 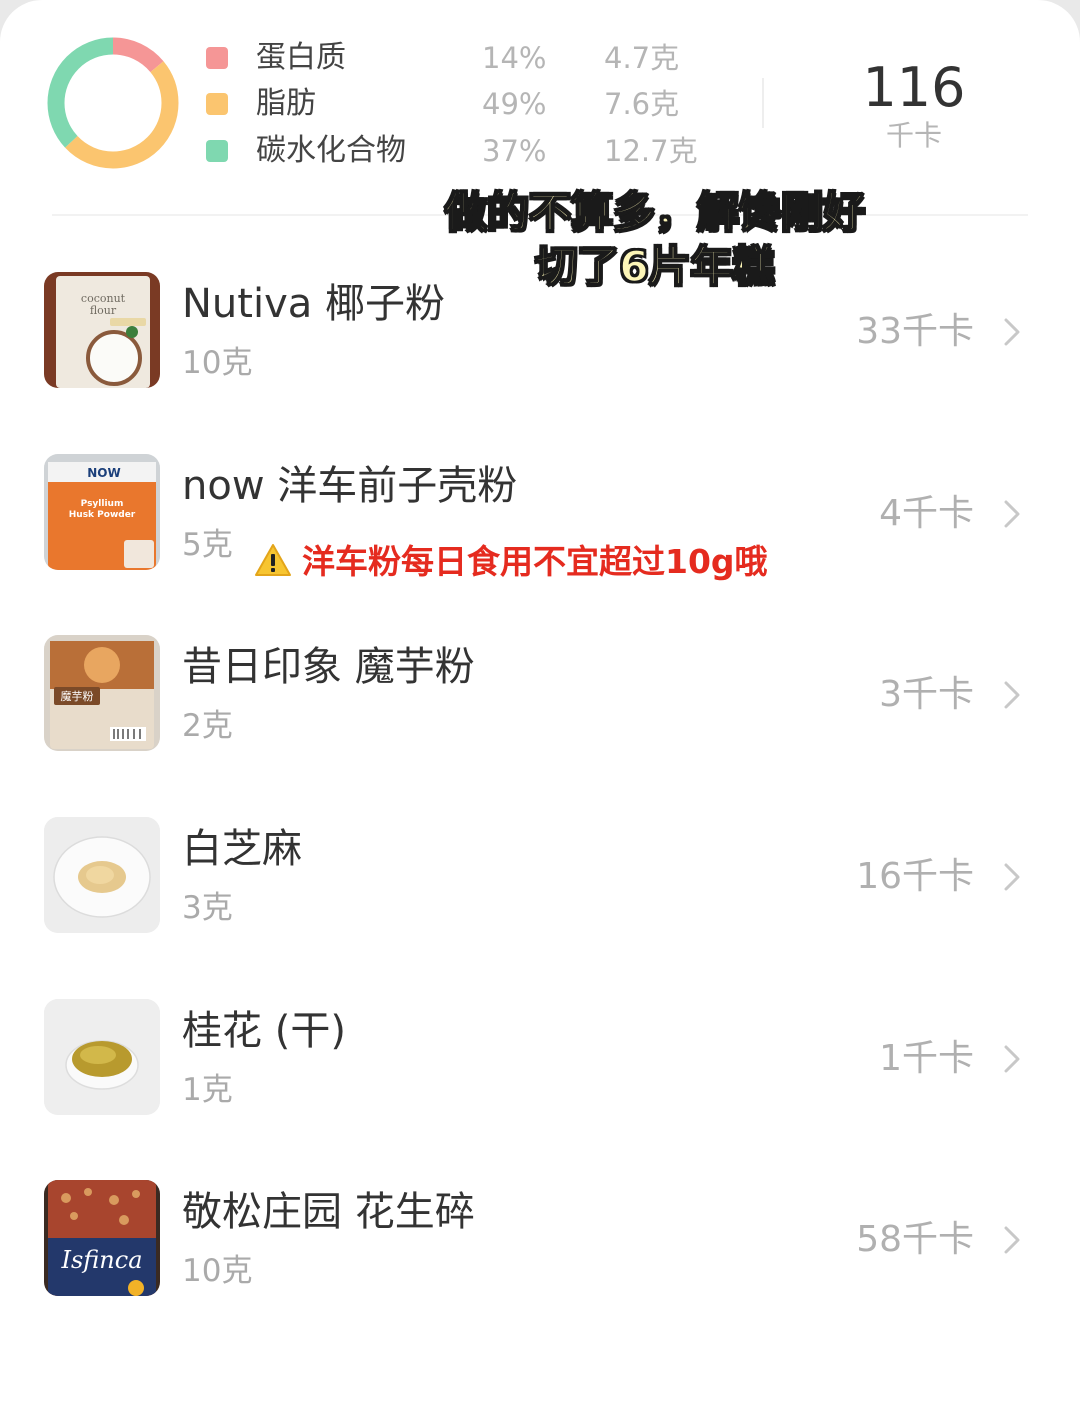 I want to click on macro-donut-chart, so click(x=113, y=103).